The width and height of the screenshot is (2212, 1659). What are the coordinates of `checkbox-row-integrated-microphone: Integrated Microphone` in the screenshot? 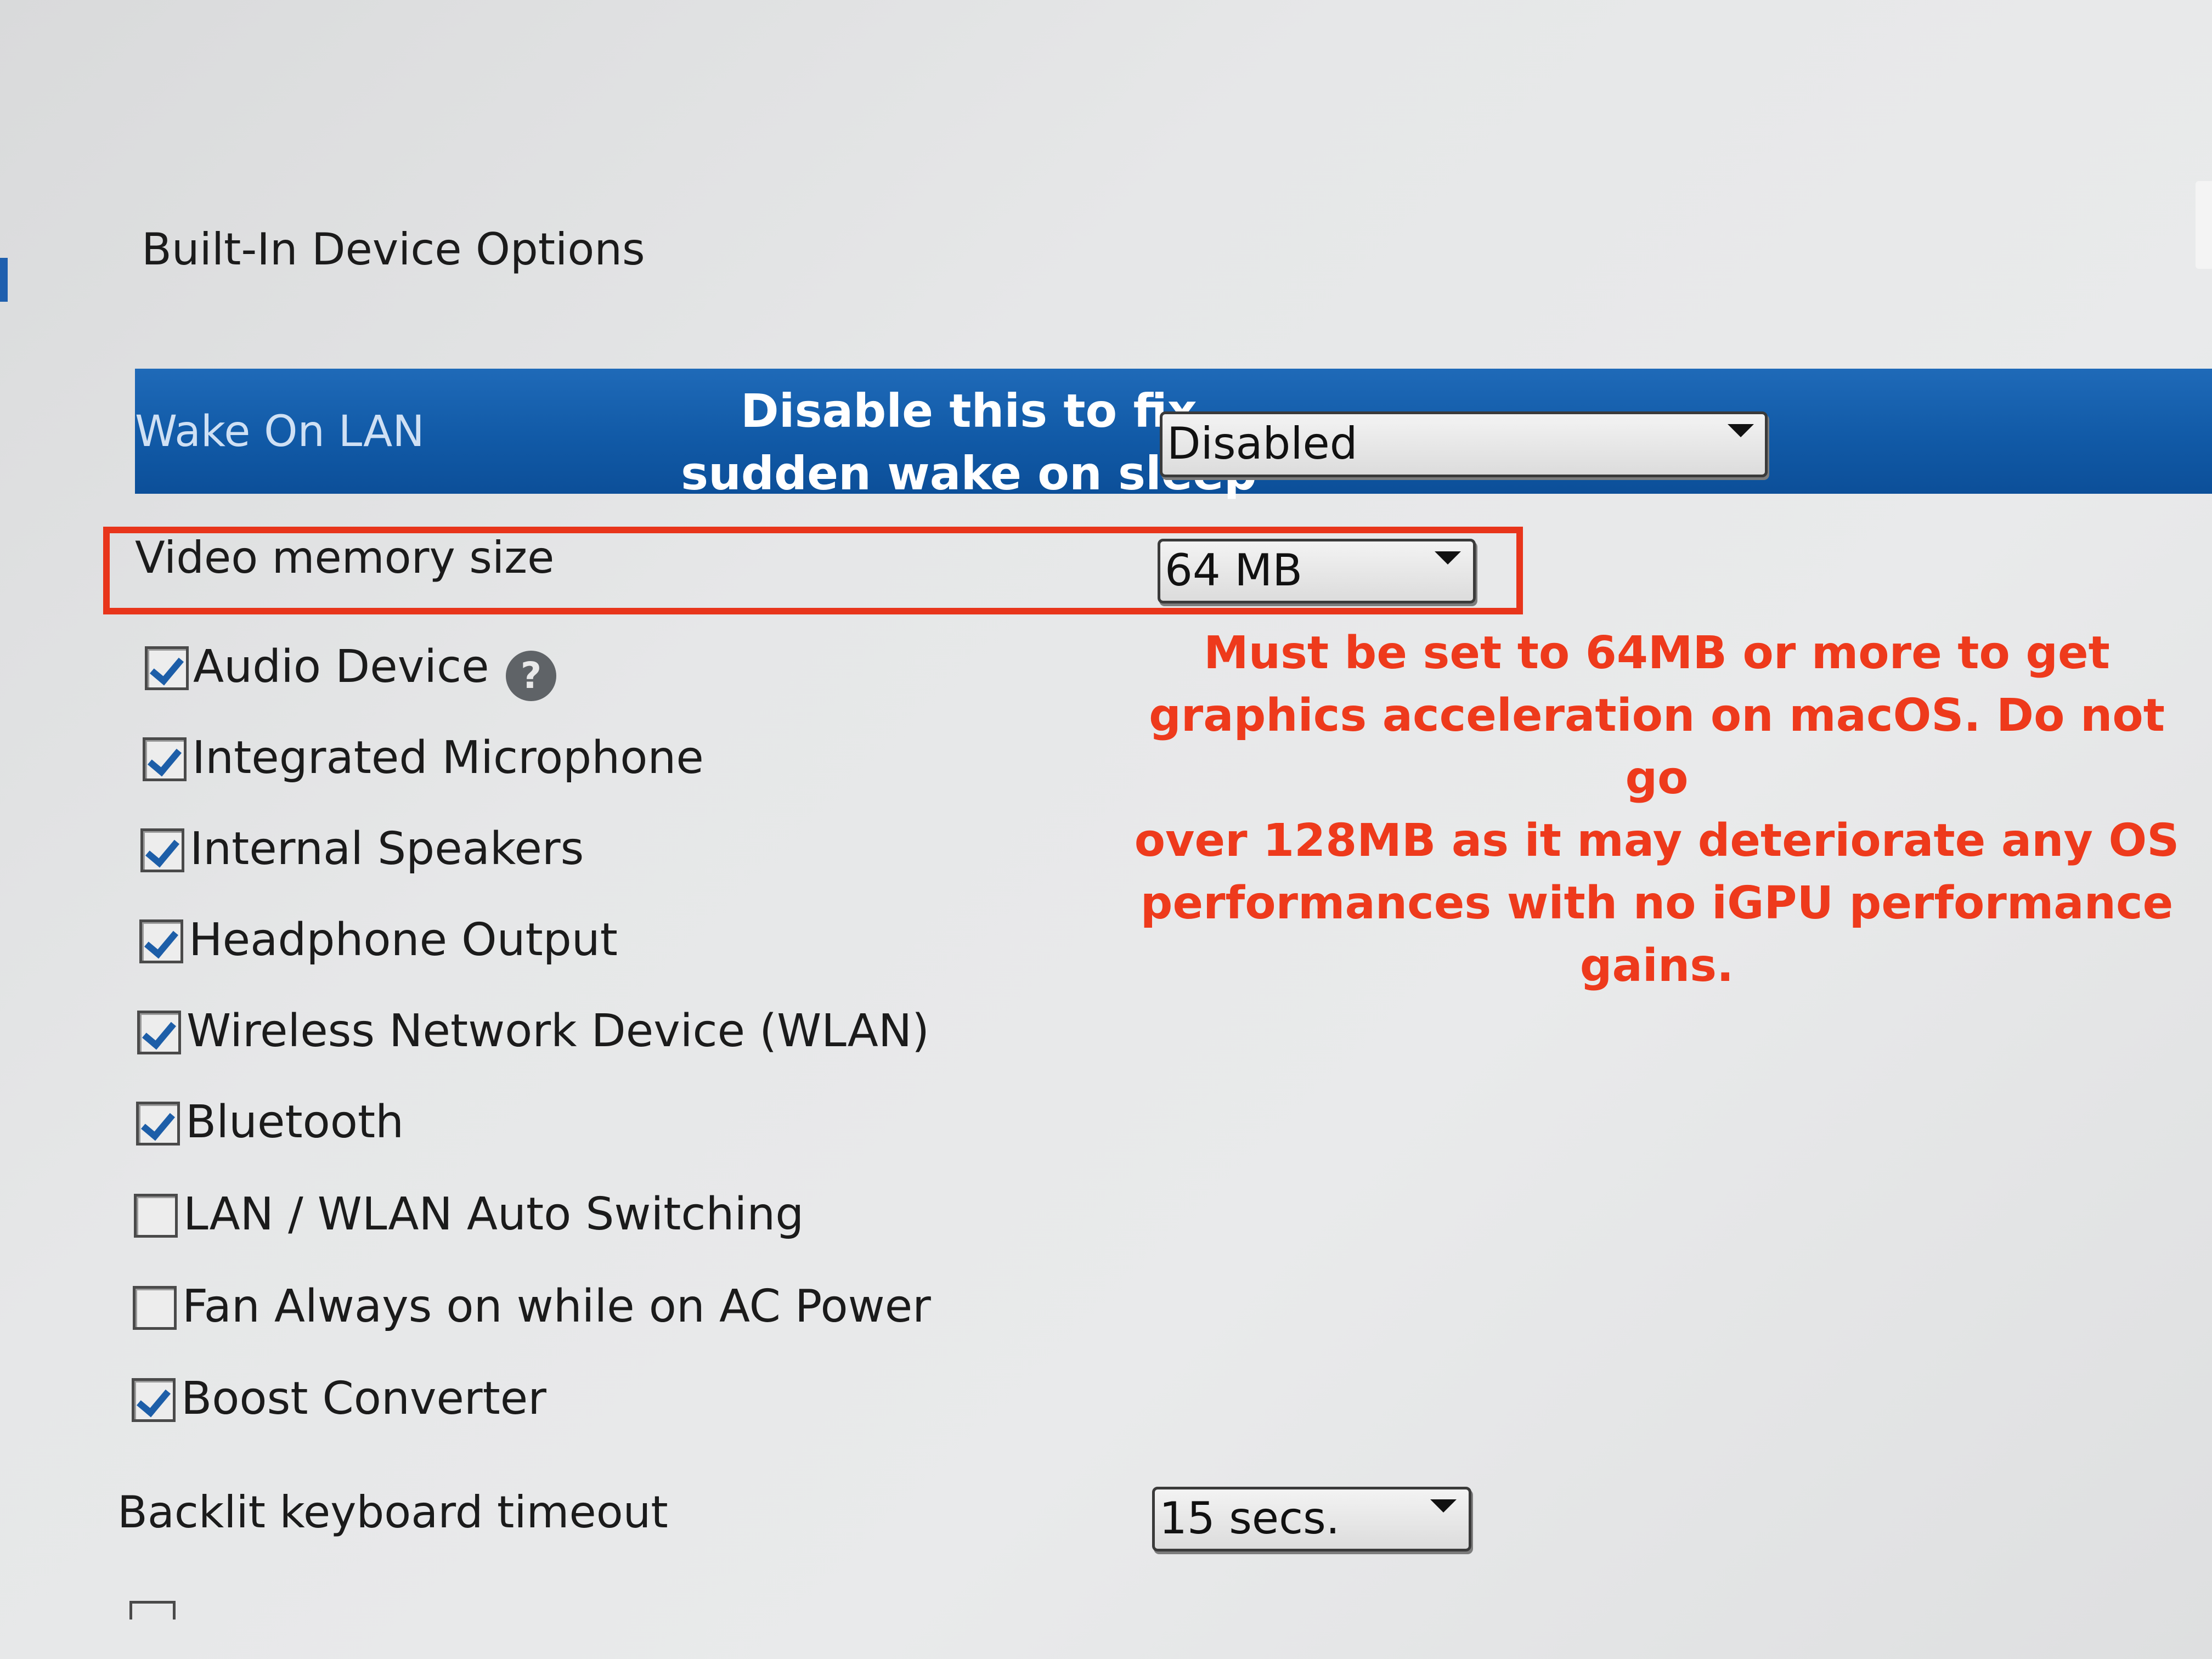 It's located at (384, 762).